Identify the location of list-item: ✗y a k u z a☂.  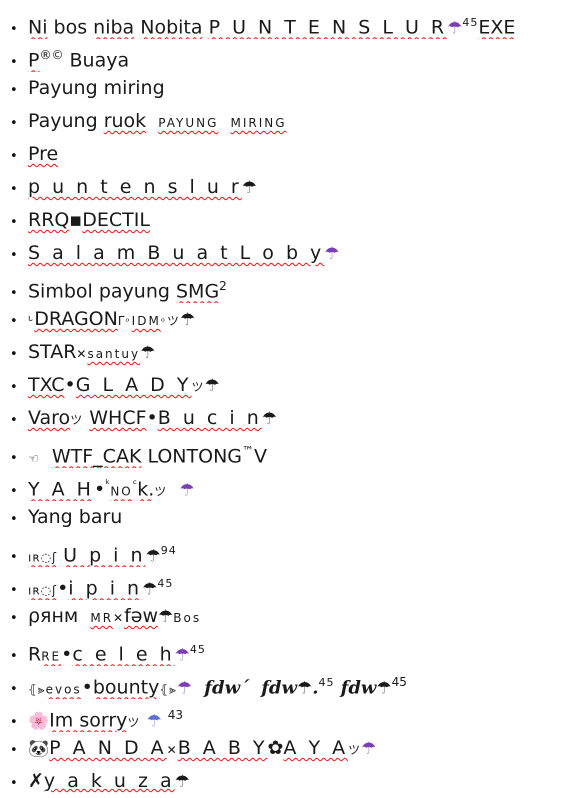
(293, 781).